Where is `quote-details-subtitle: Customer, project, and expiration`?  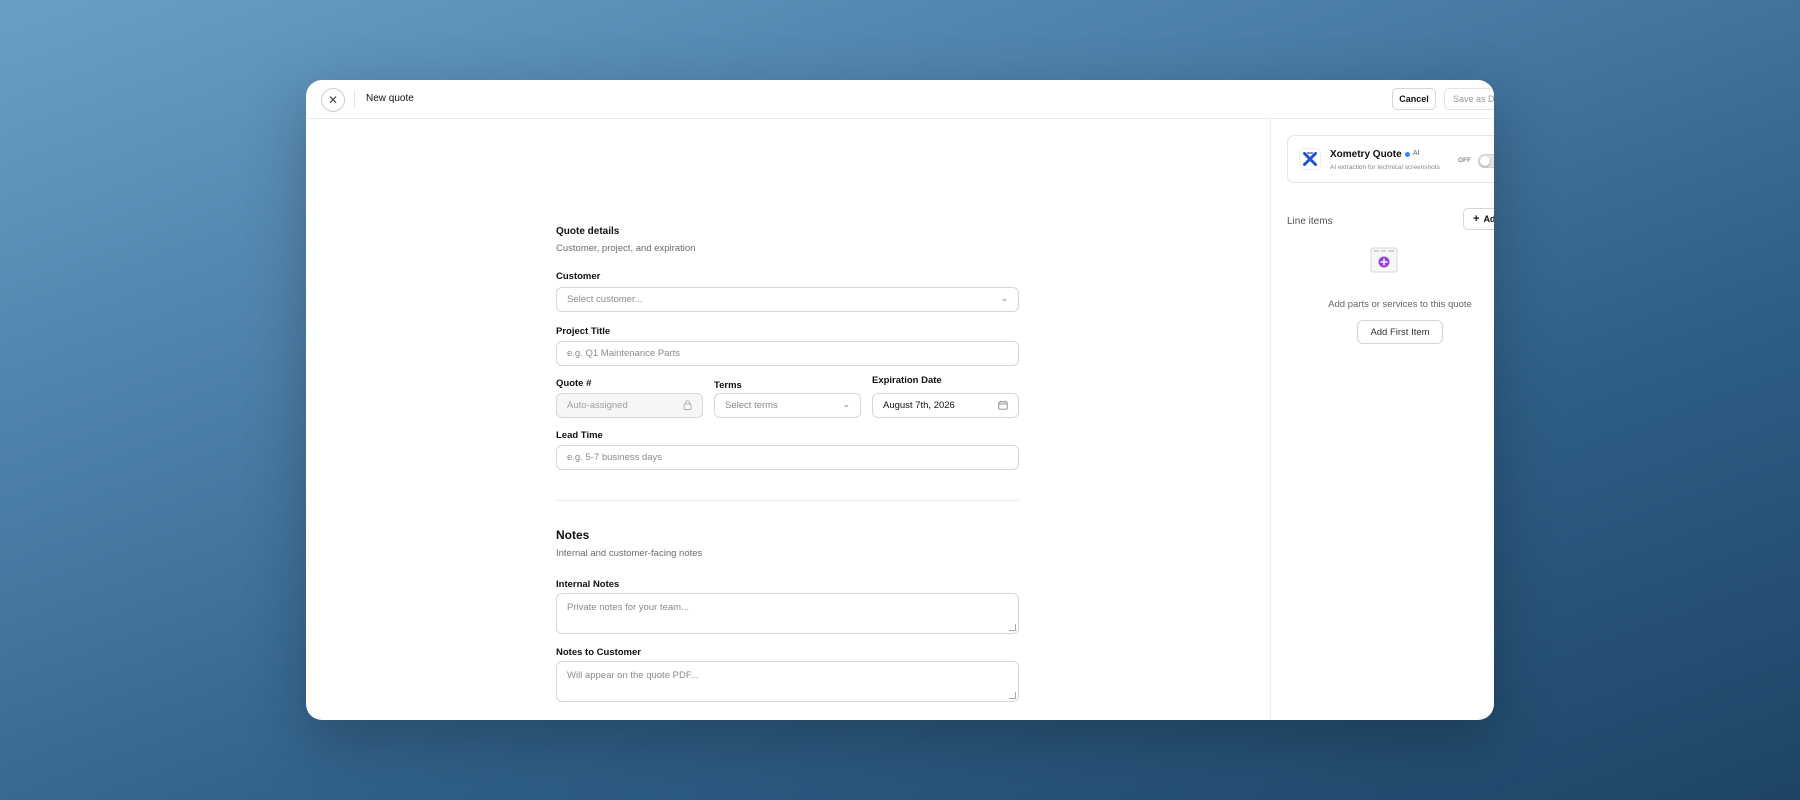 quote-details-subtitle: Customer, project, and expiration is located at coordinates (626, 248).